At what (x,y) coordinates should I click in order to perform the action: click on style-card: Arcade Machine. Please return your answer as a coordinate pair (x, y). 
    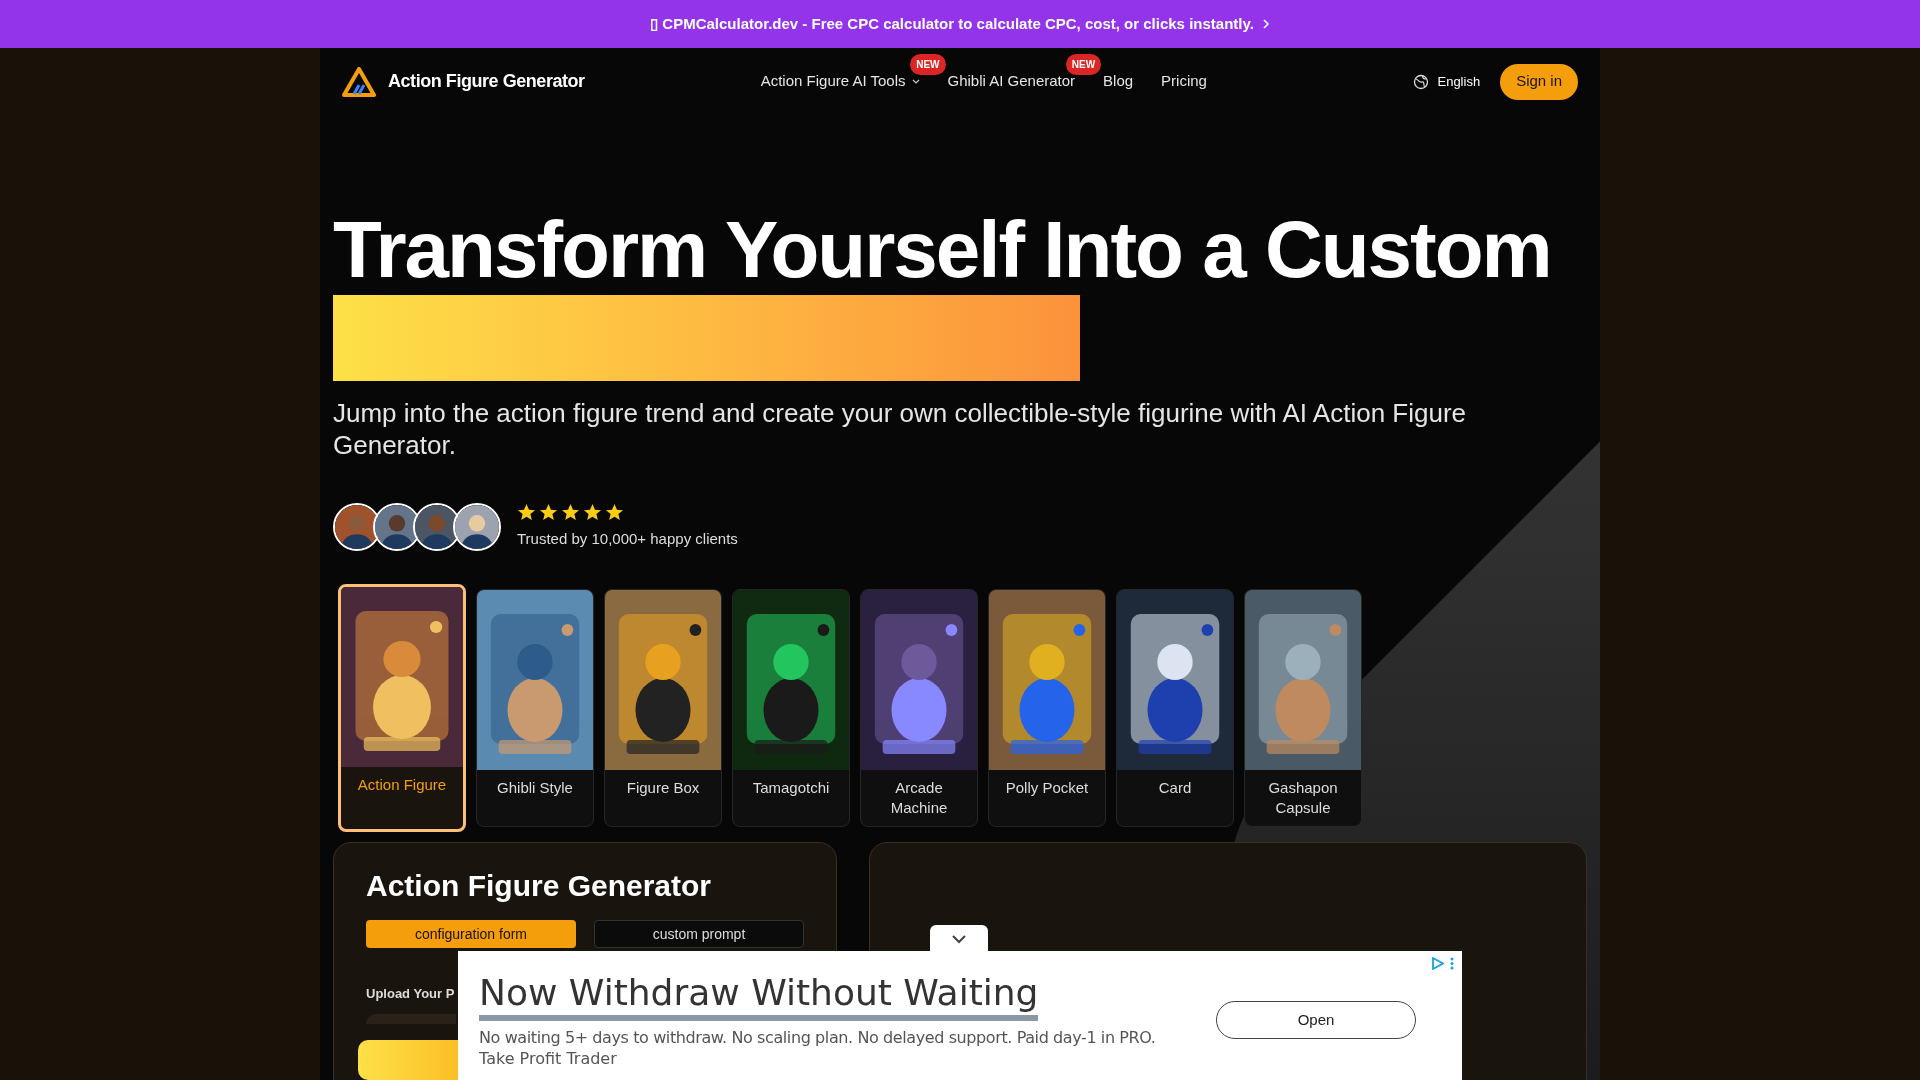
    Looking at the image, I should click on (919, 708).